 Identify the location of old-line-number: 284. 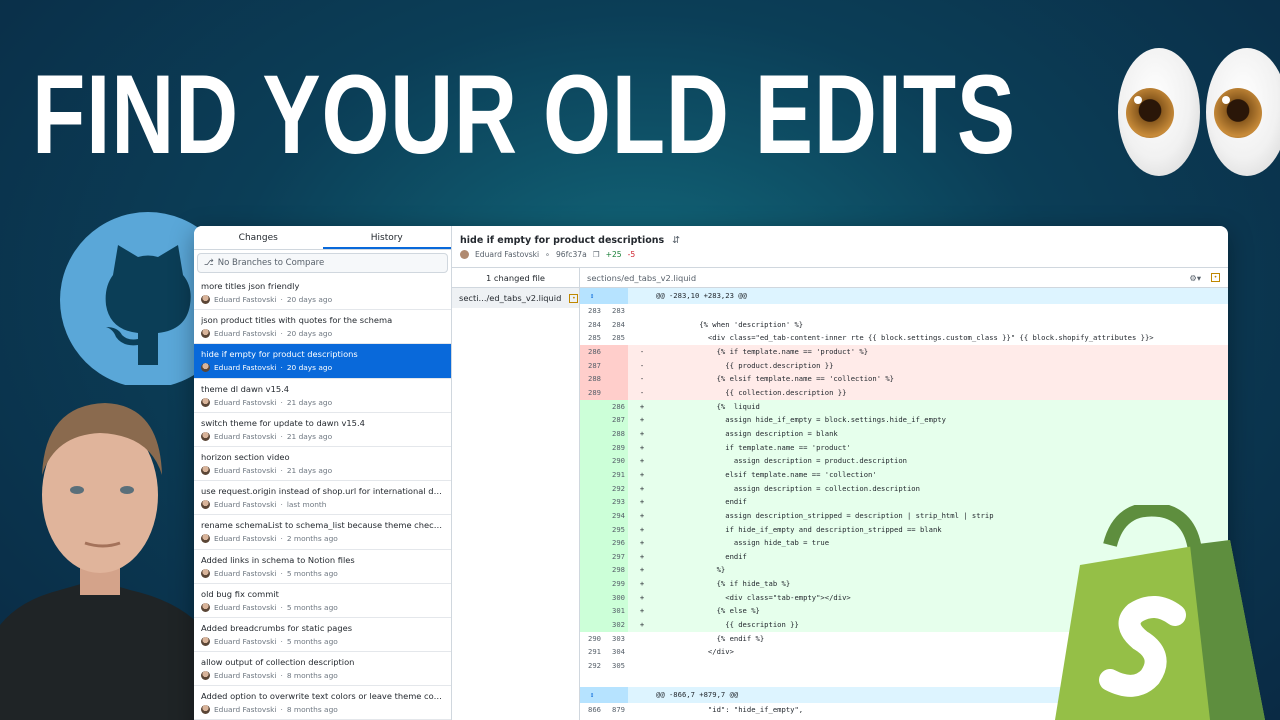
(594, 324).